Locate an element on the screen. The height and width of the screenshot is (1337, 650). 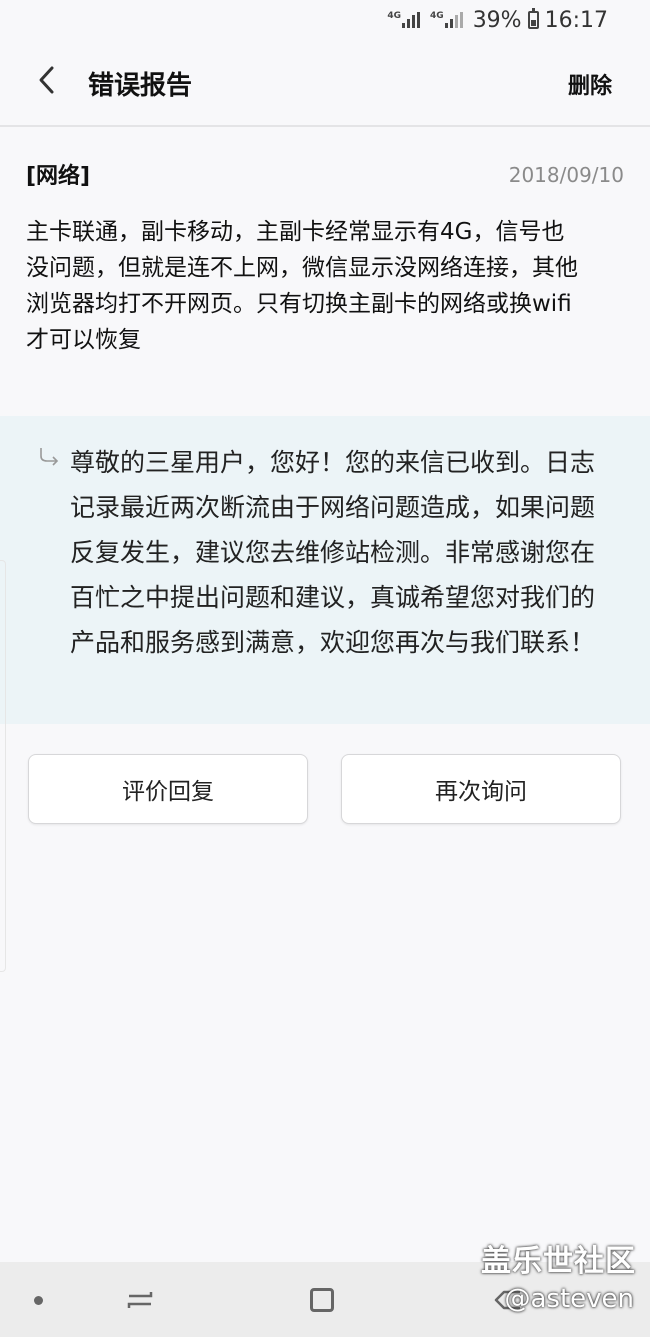
page-title: 错误报告 is located at coordinates (140, 86).